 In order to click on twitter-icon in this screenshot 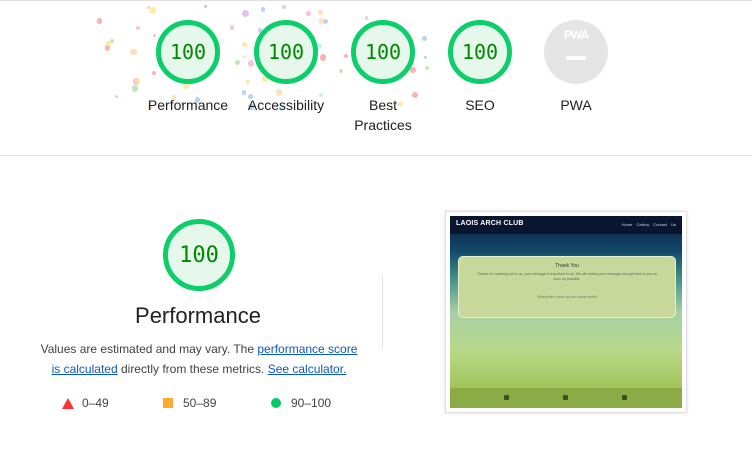, I will do `click(565, 397)`.